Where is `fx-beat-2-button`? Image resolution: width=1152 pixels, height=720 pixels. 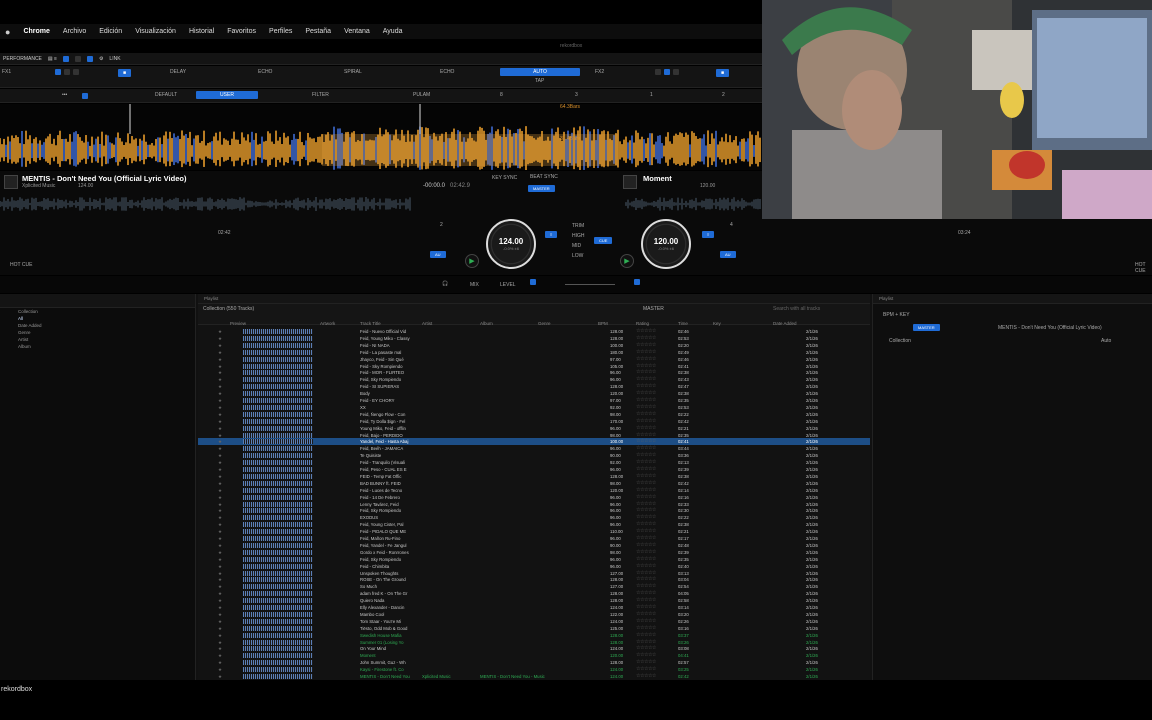
fx-beat-2-button is located at coordinates (67, 72).